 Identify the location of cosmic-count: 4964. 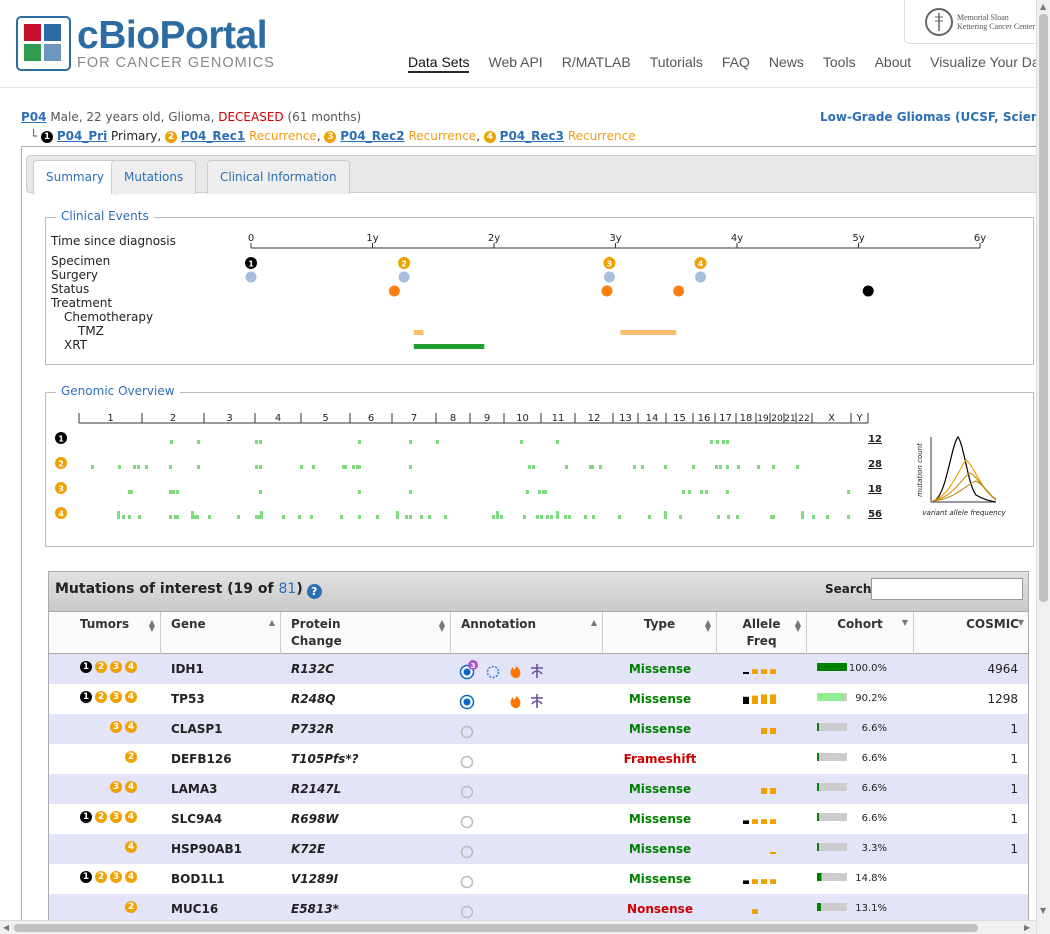
(968, 669).